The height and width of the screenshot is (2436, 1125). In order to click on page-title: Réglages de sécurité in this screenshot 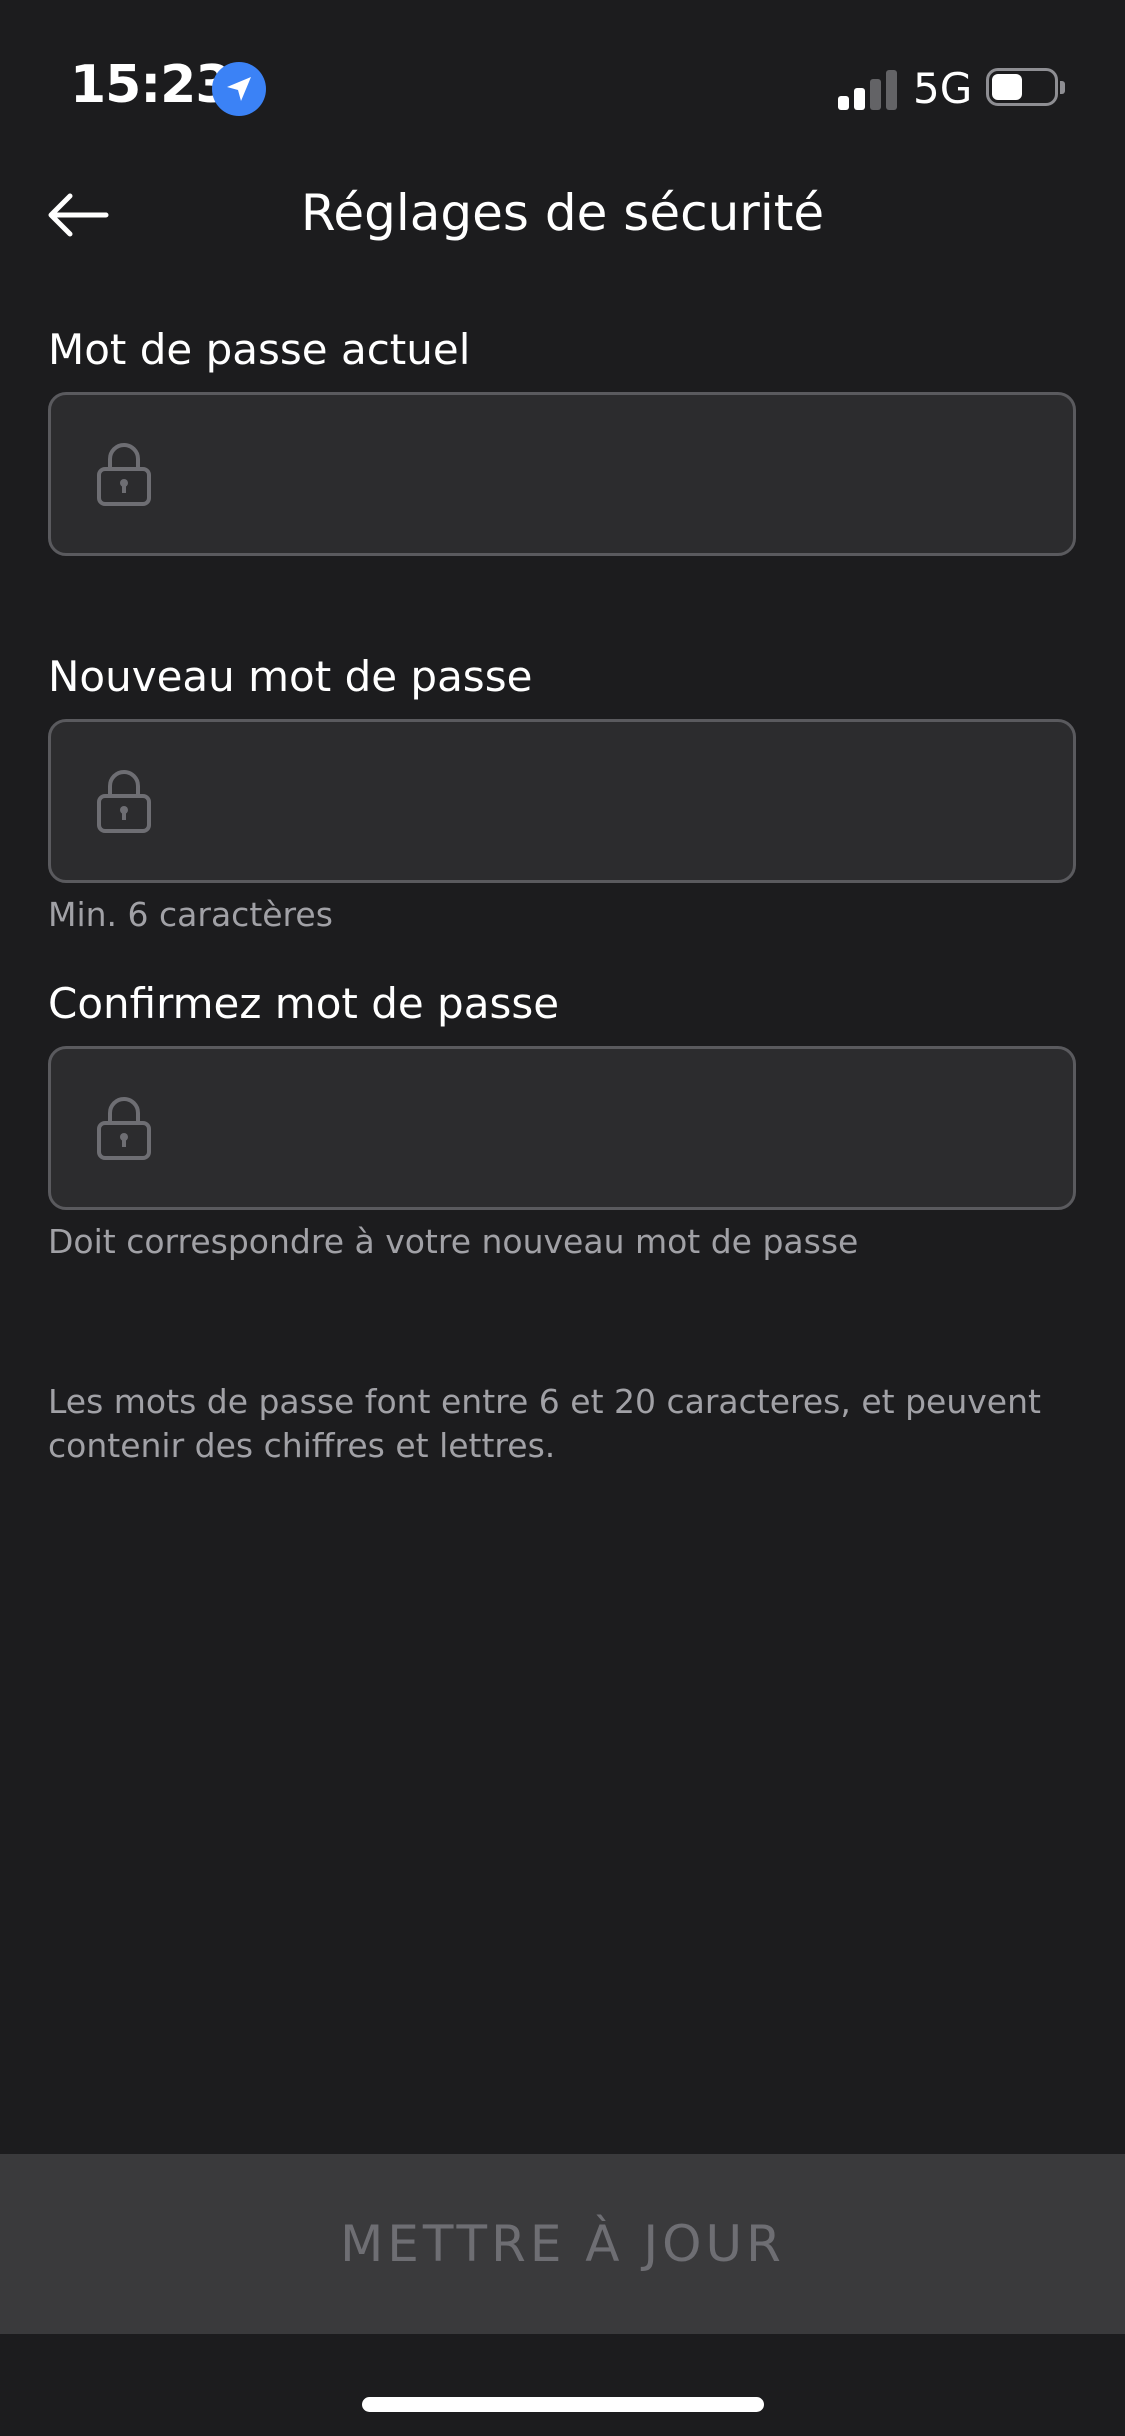, I will do `click(562, 213)`.